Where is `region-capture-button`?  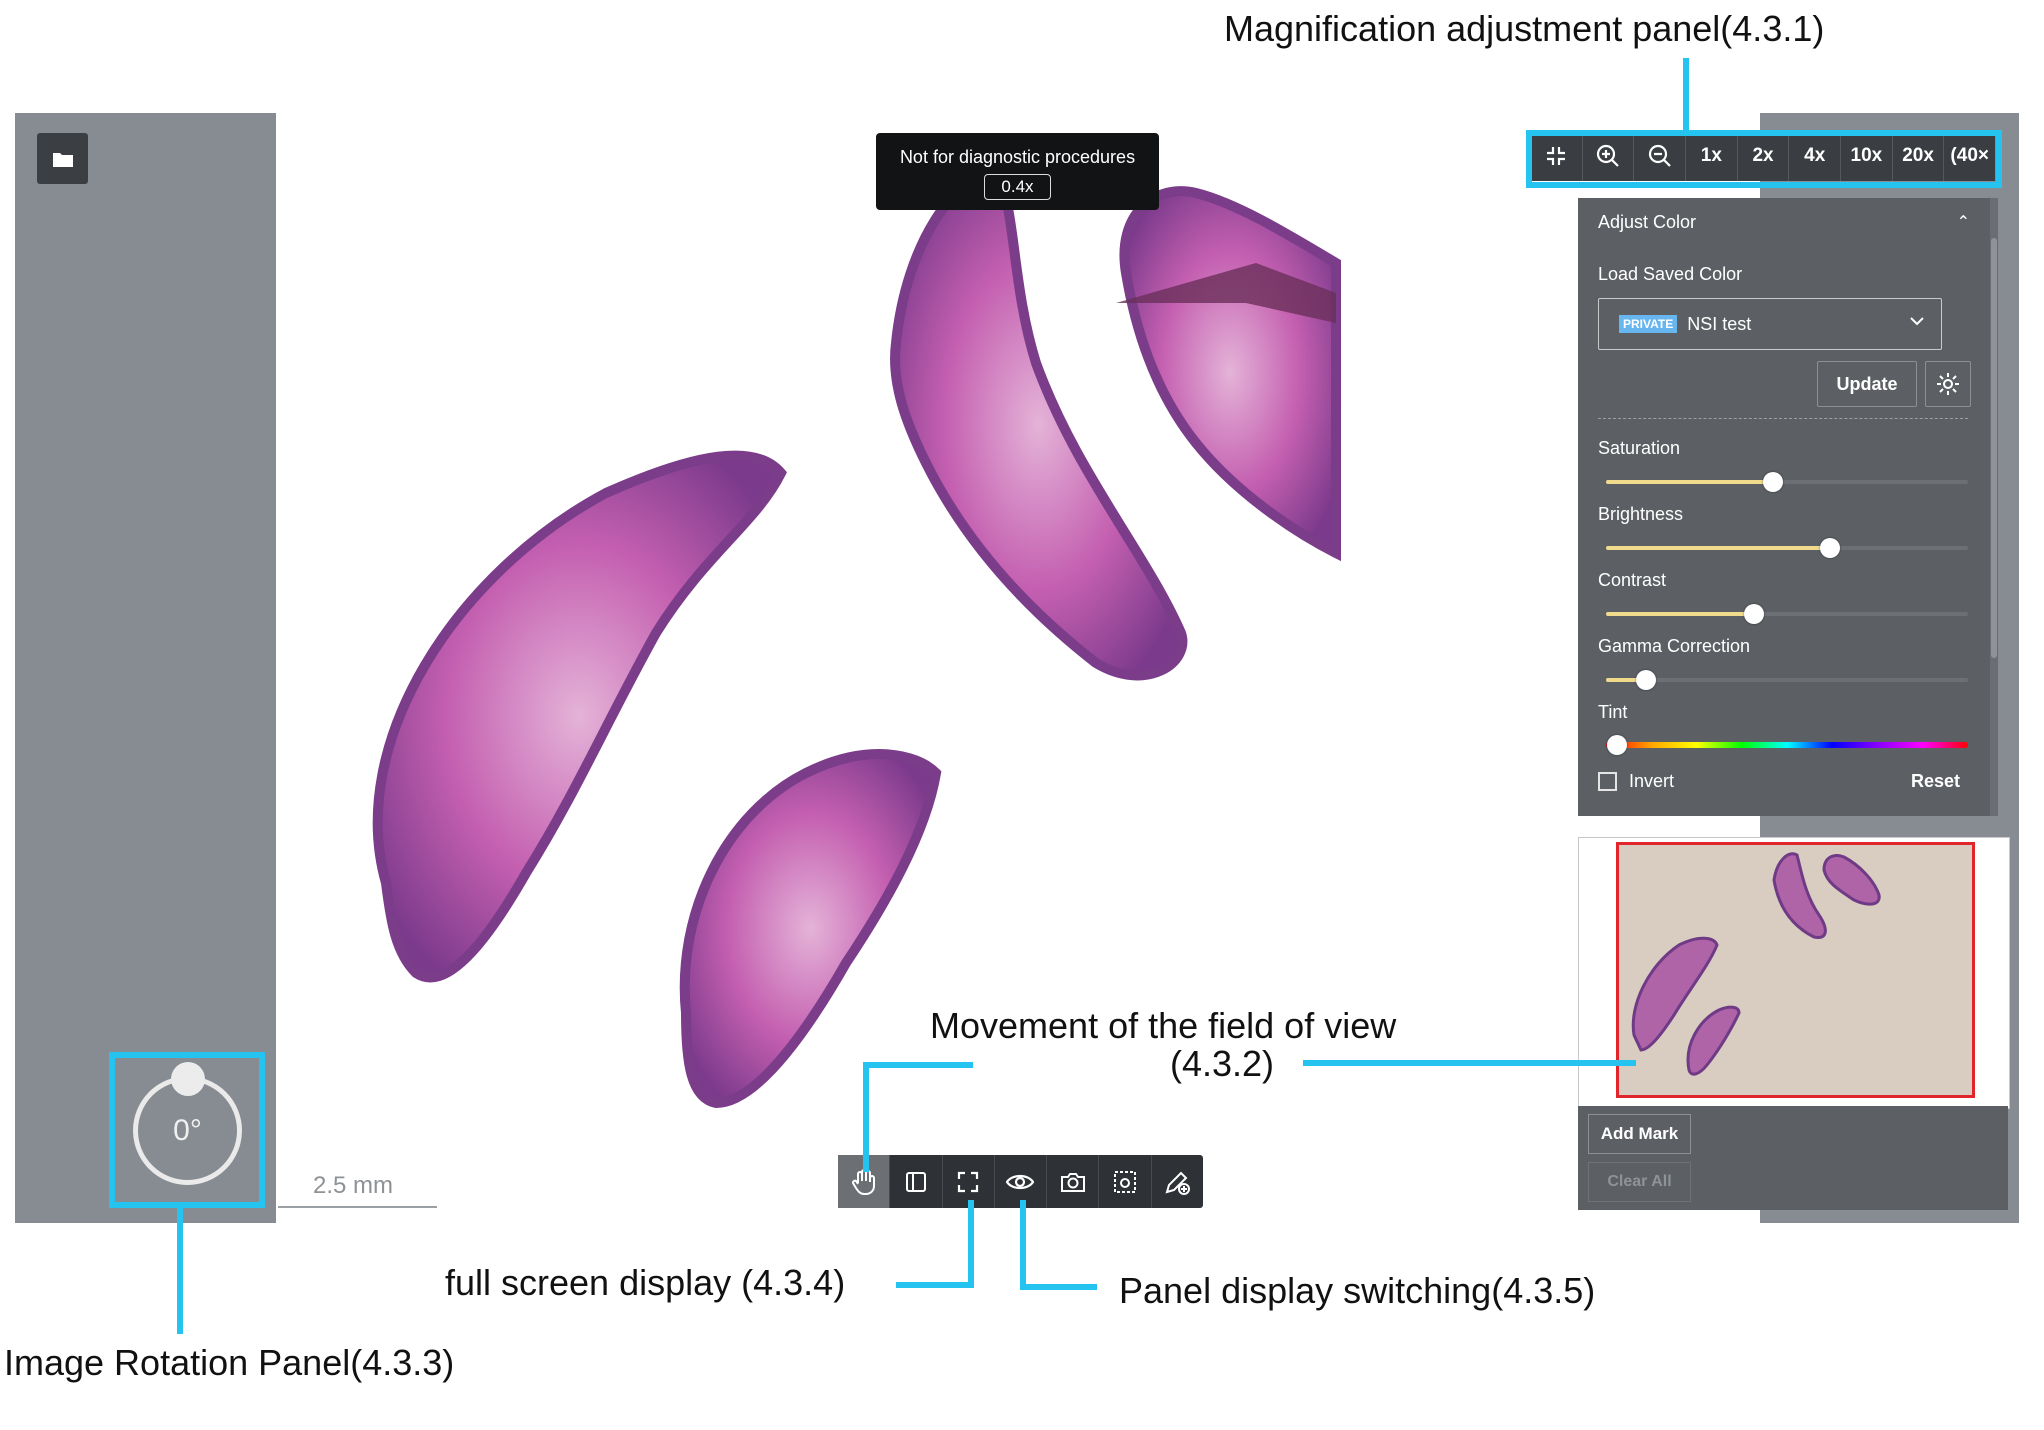 region-capture-button is located at coordinates (1125, 1181).